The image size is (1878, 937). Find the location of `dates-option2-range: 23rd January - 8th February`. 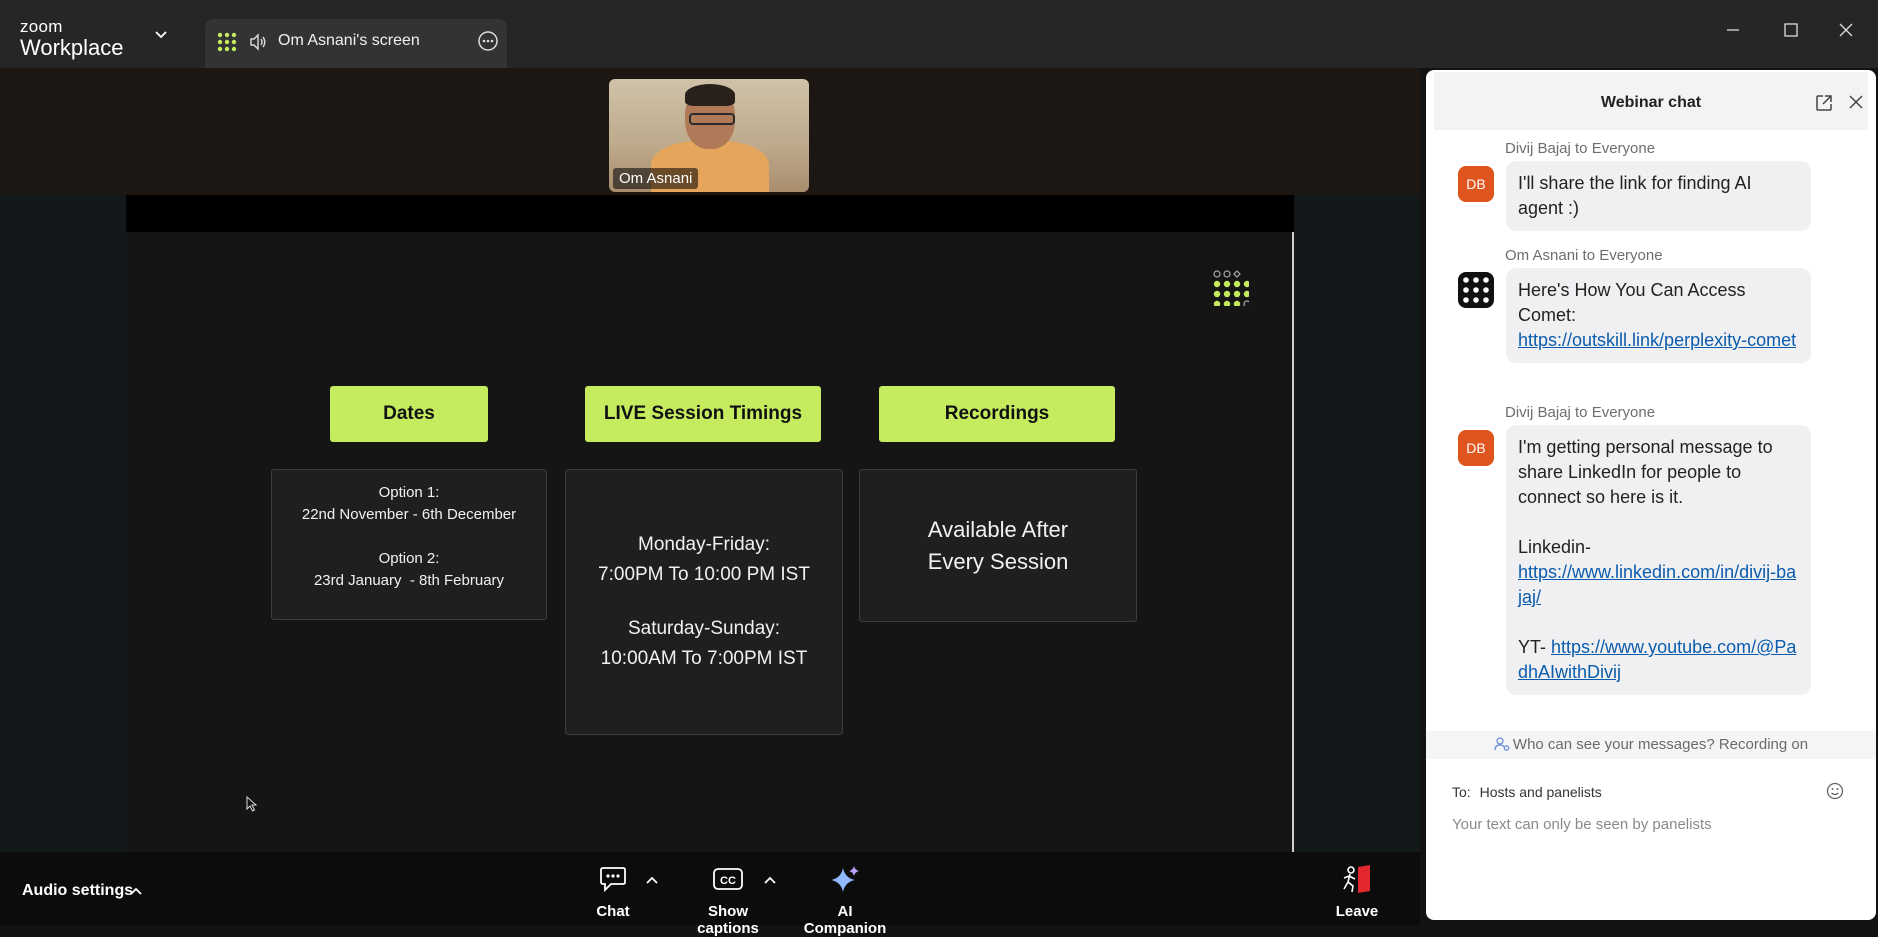

dates-option2-range: 23rd January - 8th February is located at coordinates (409, 580).